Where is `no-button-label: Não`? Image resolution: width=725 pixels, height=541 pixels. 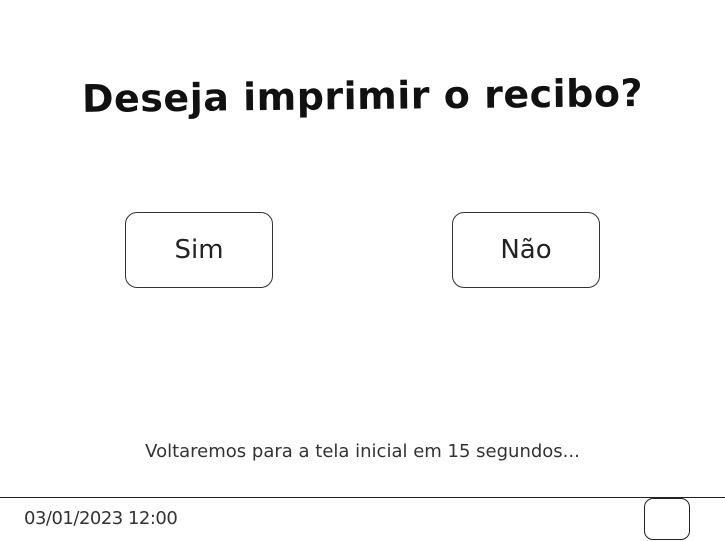 no-button-label: Não is located at coordinates (526, 250).